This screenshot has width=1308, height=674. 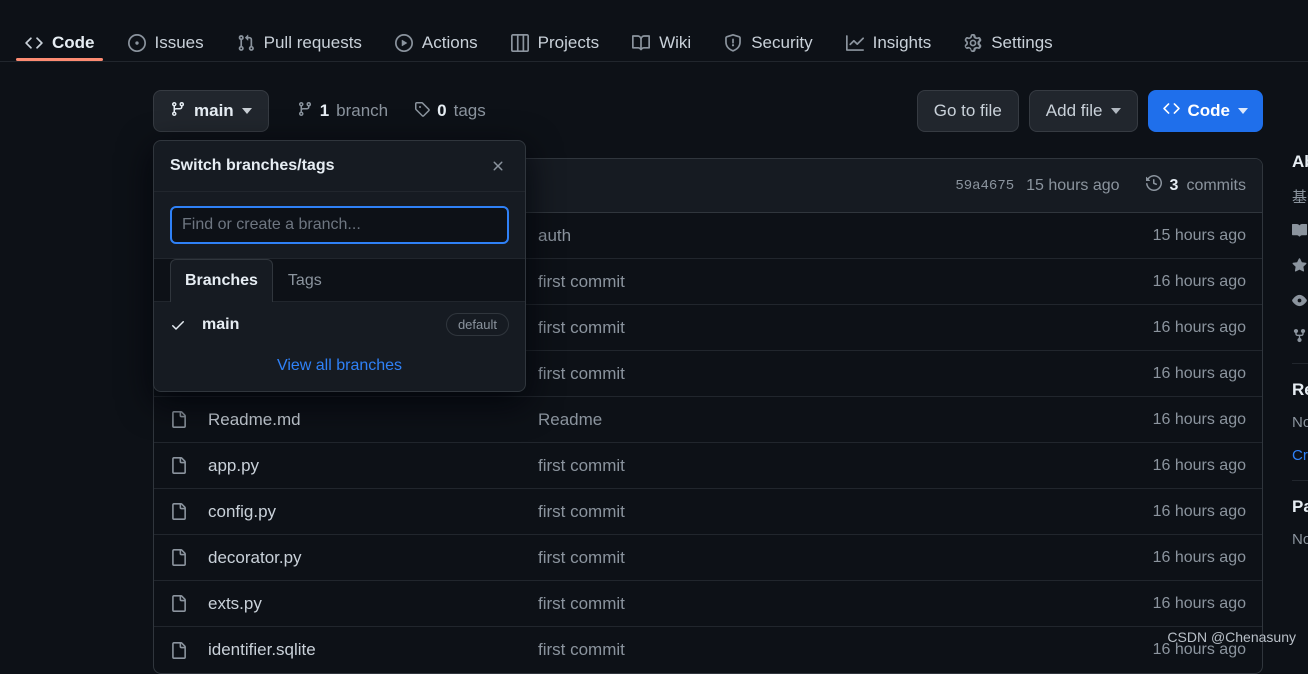 I want to click on file-name: exts.py, so click(x=373, y=604).